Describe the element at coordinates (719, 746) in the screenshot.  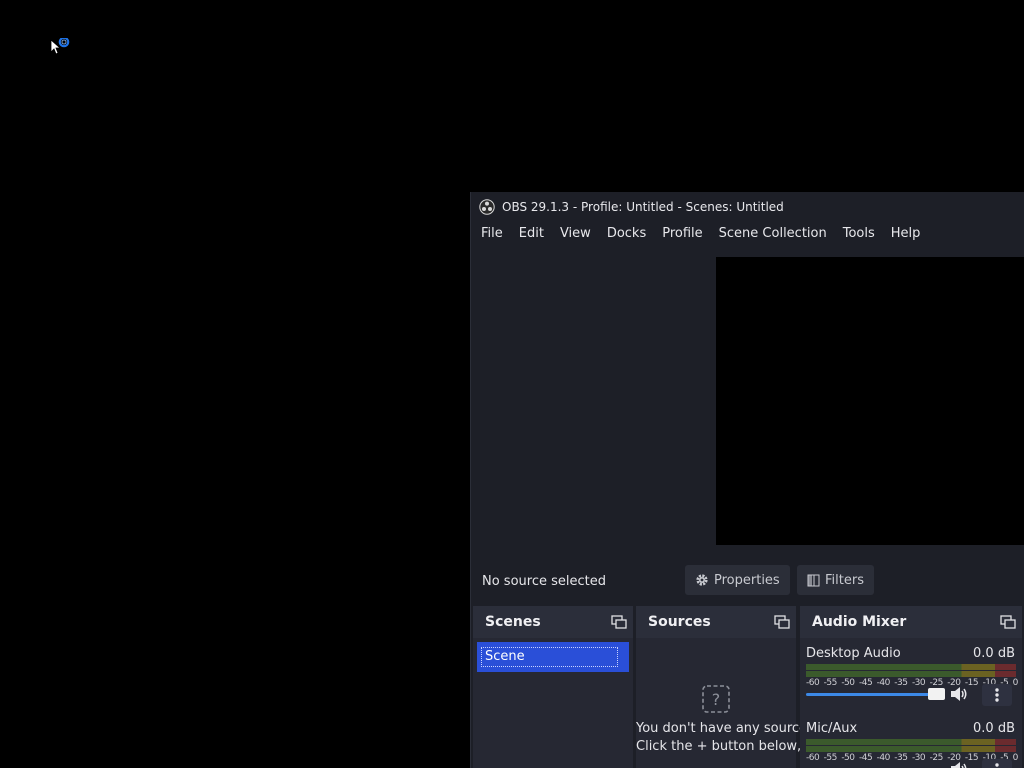
I see `sources-empty-line2: Click the + button below,` at that location.